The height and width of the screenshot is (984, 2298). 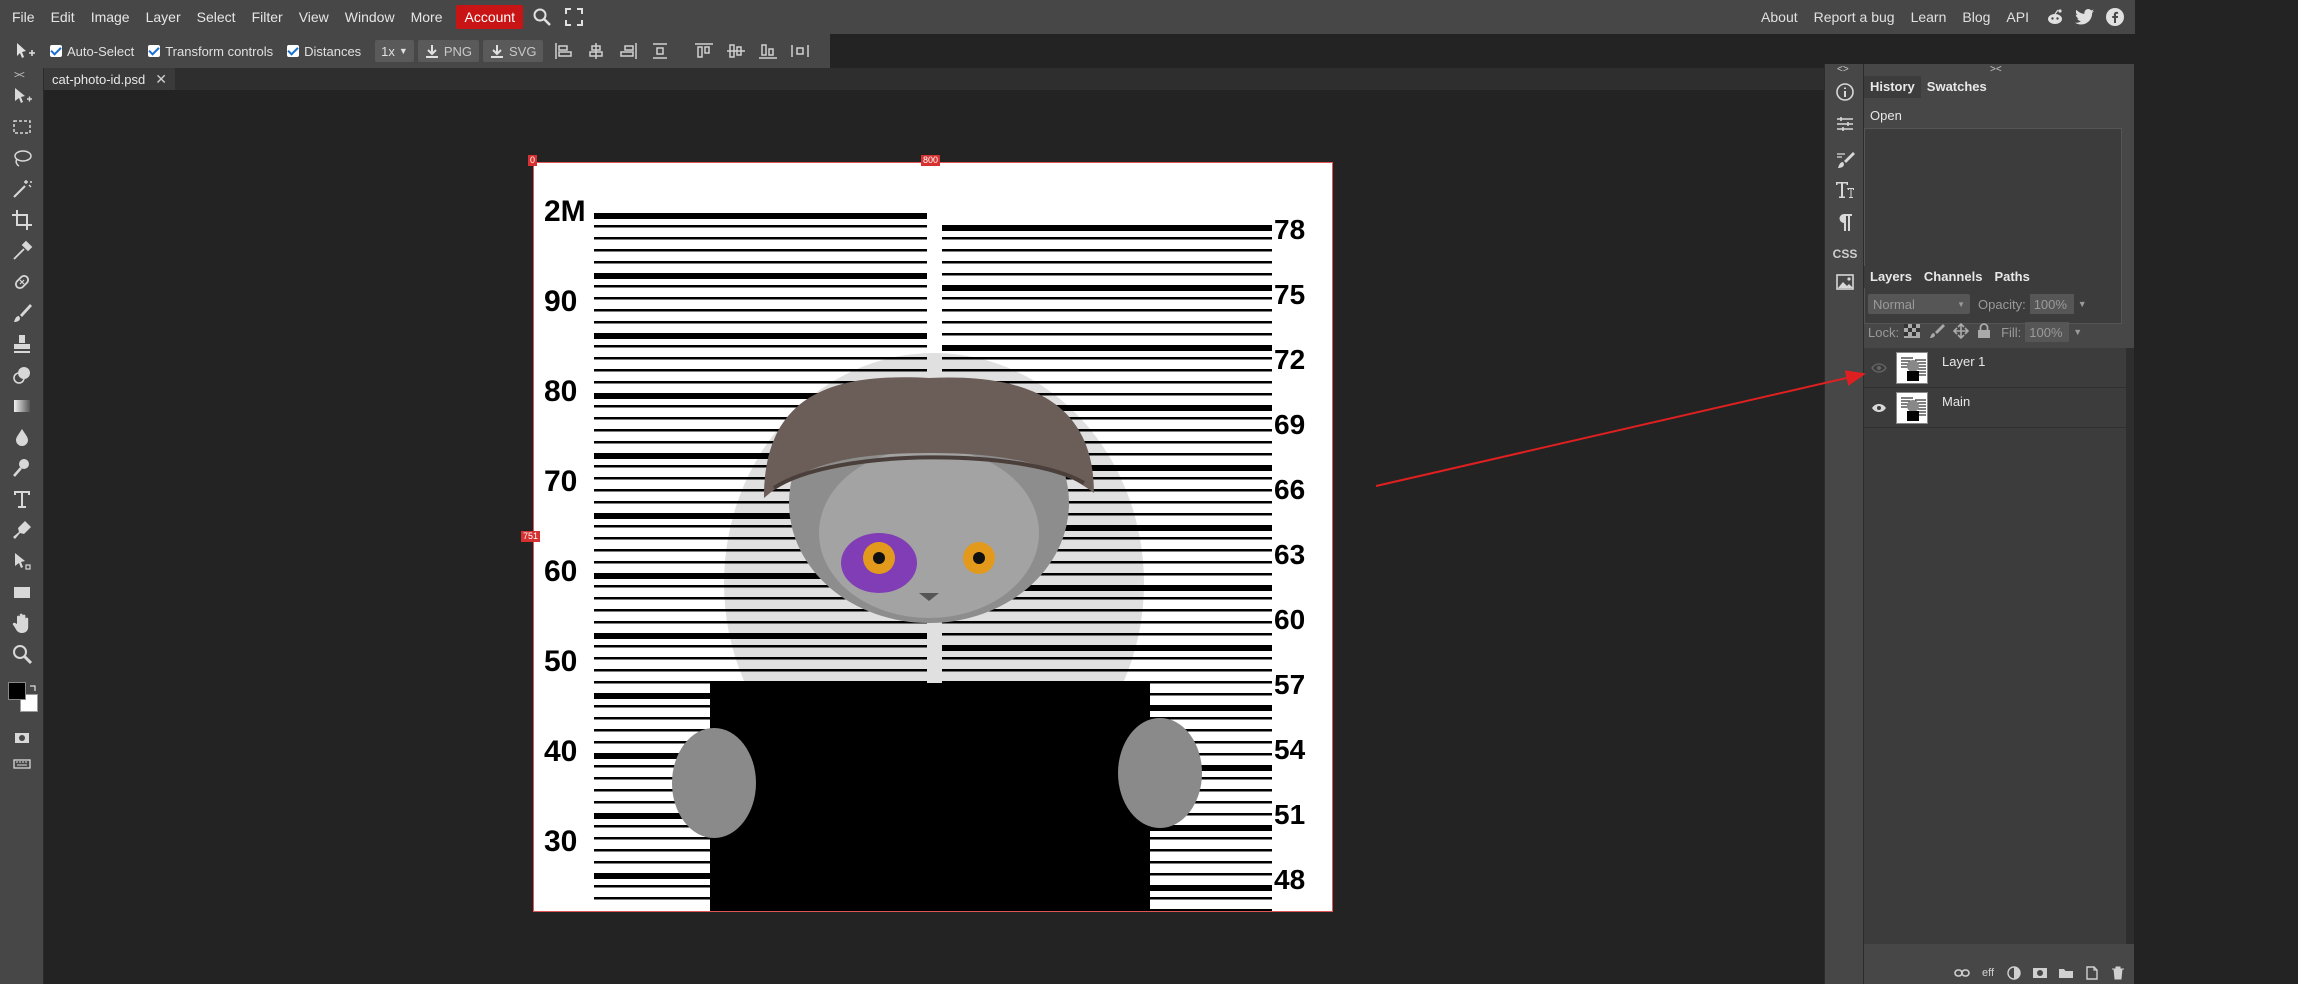 What do you see at coordinates (1845, 124) in the screenshot?
I see `adjust-icon` at bounding box center [1845, 124].